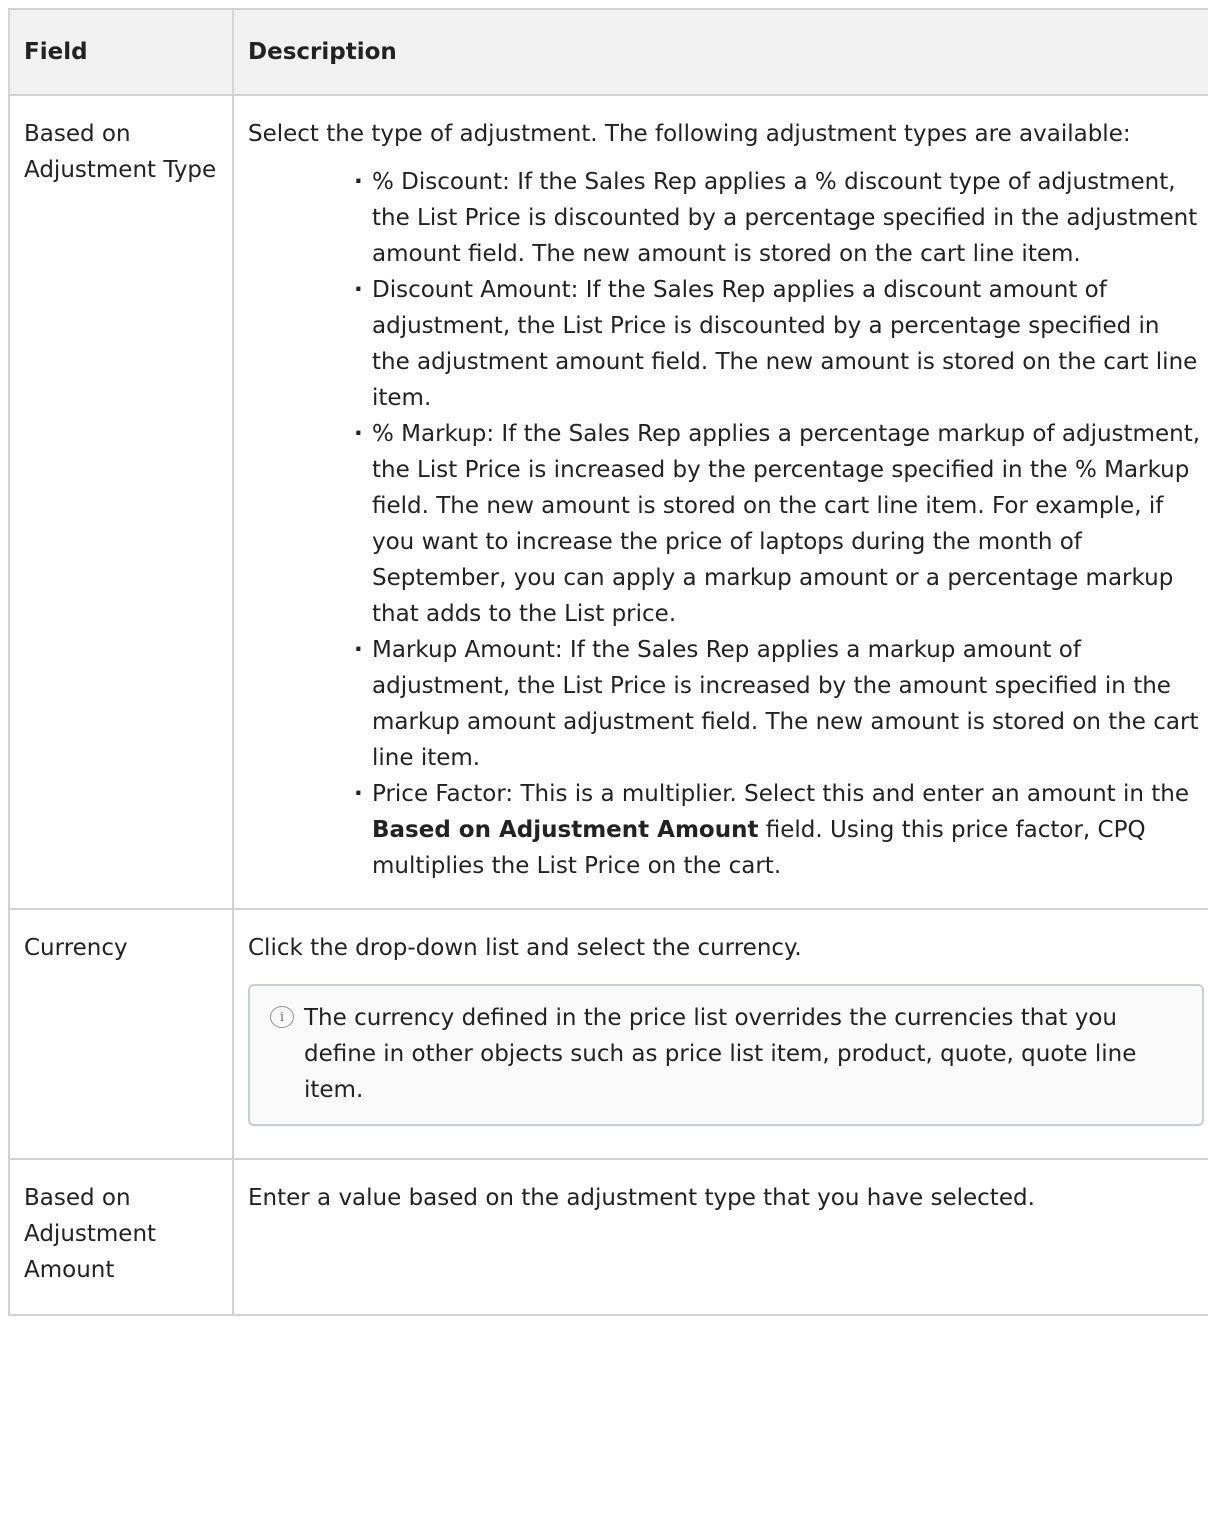  I want to click on header-field: Field, so click(121, 52).